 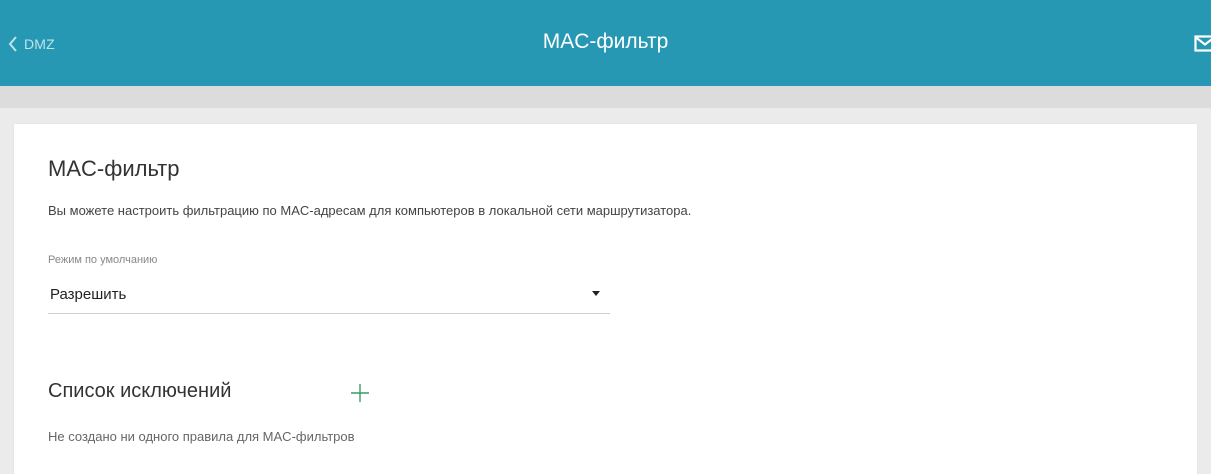 What do you see at coordinates (103, 260) in the screenshot?
I see `default-mode-label: Режим по умолчанию` at bounding box center [103, 260].